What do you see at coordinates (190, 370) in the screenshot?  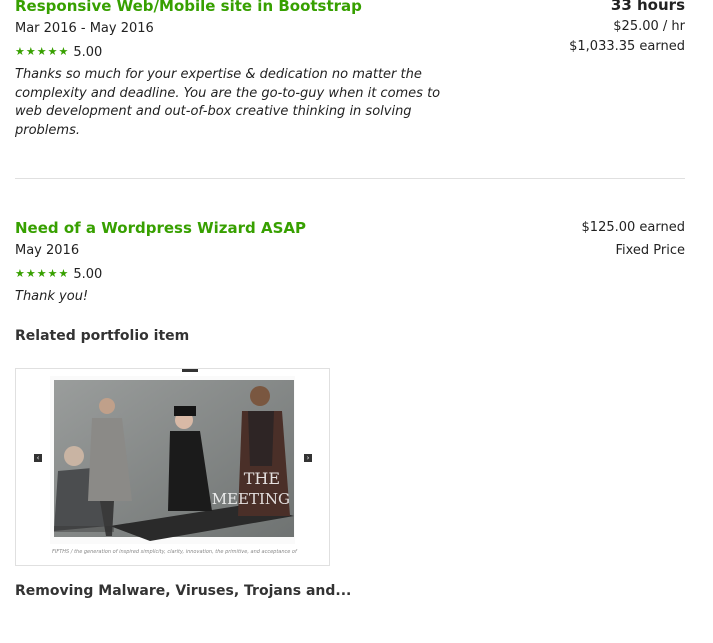 I see `carousel-indicator` at bounding box center [190, 370].